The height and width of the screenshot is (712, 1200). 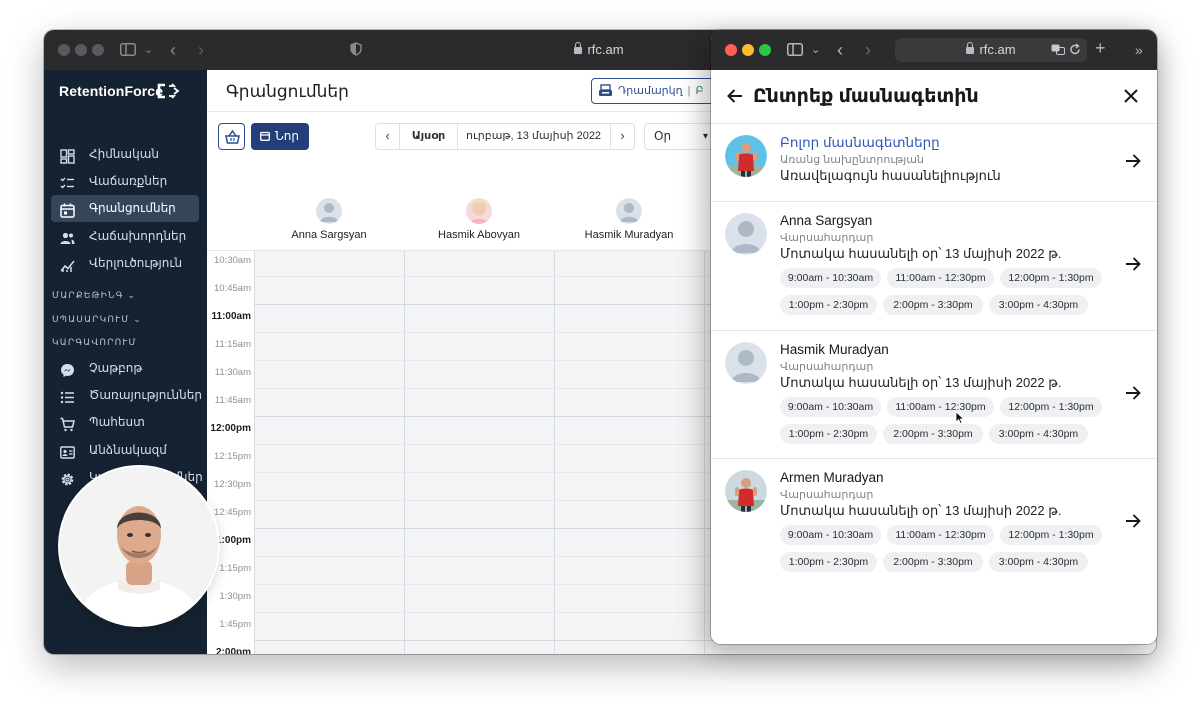 I want to click on avatar, so click(x=329, y=211).